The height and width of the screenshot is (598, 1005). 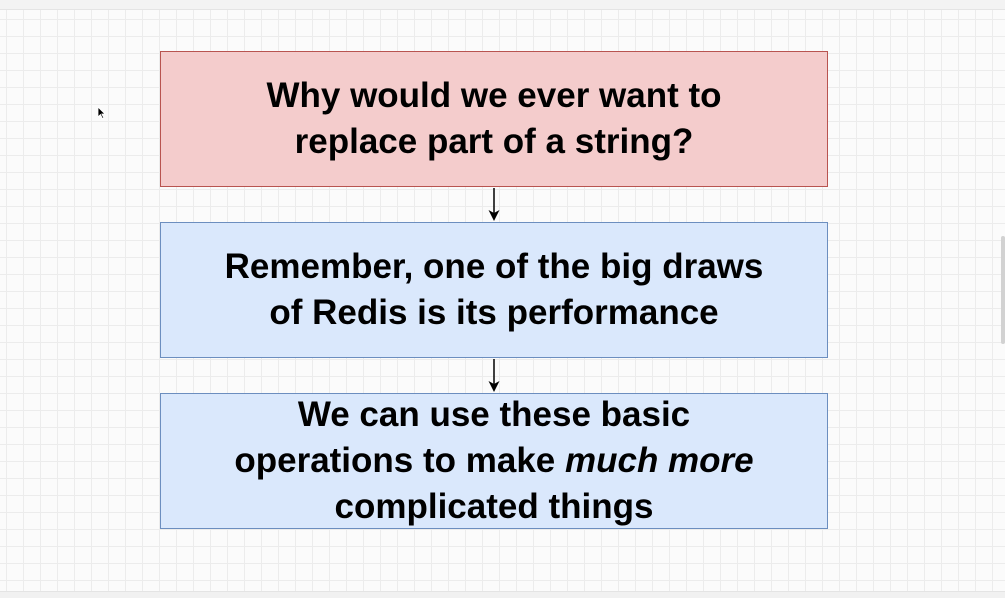 I want to click on box-question-line-1: Why would we ever want to, so click(x=494, y=95).